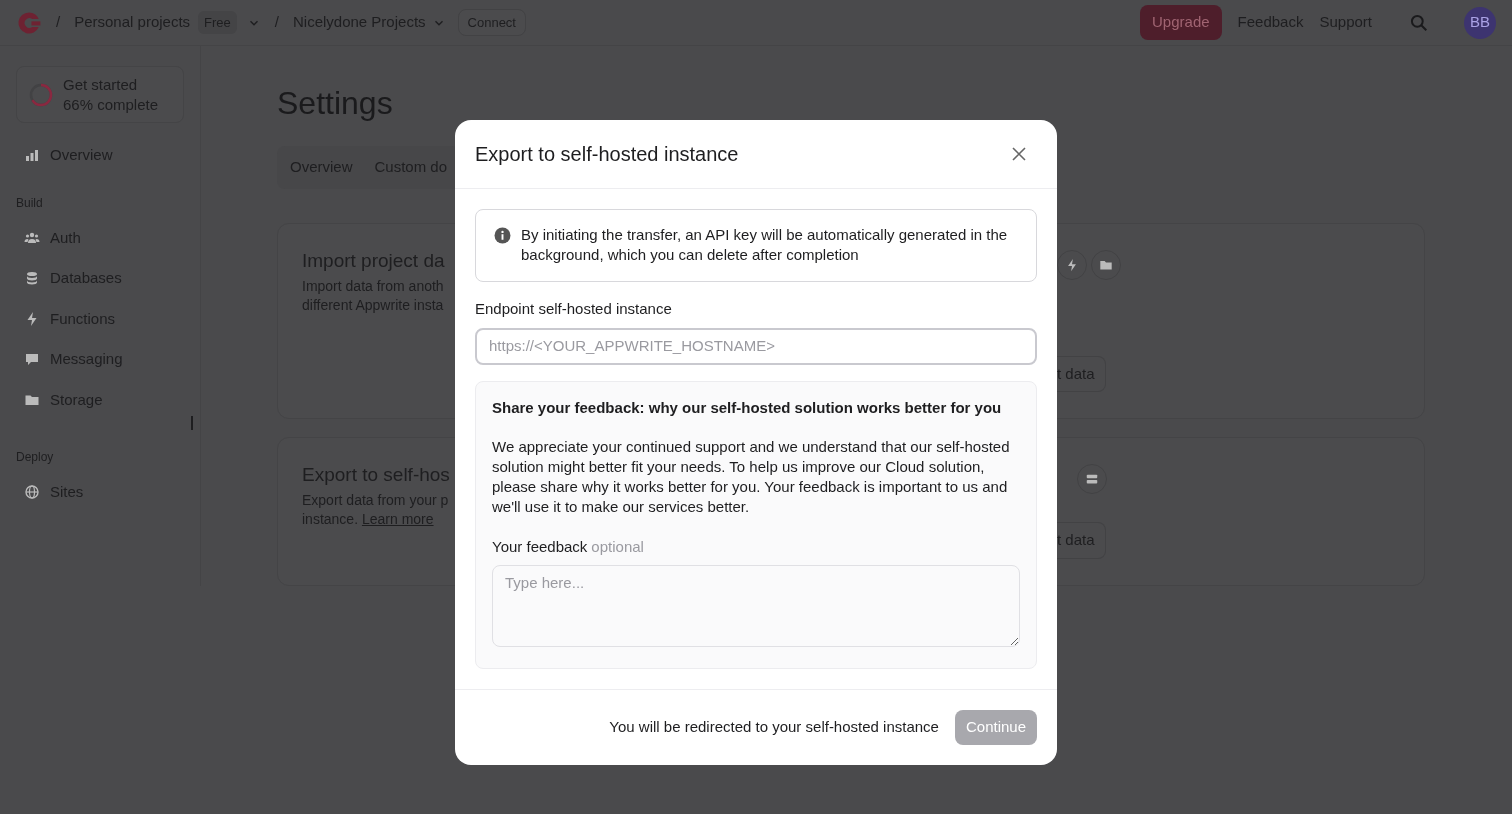  What do you see at coordinates (774, 727) in the screenshot?
I see `redirect-note: You will be redirected to your self-hosted instance` at bounding box center [774, 727].